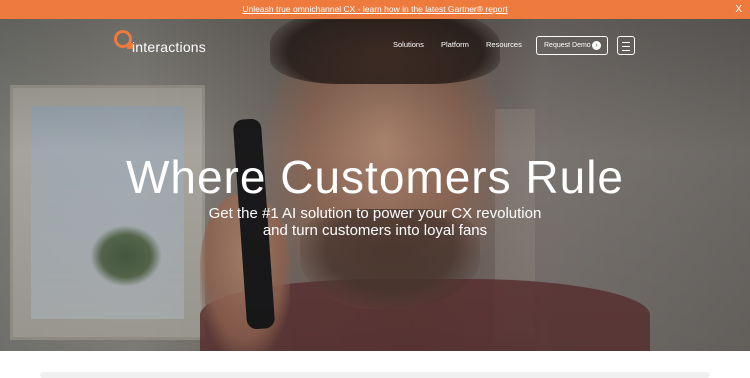 The height and width of the screenshot is (378, 750). What do you see at coordinates (169, 47) in the screenshot?
I see `brand-name: interactions` at bounding box center [169, 47].